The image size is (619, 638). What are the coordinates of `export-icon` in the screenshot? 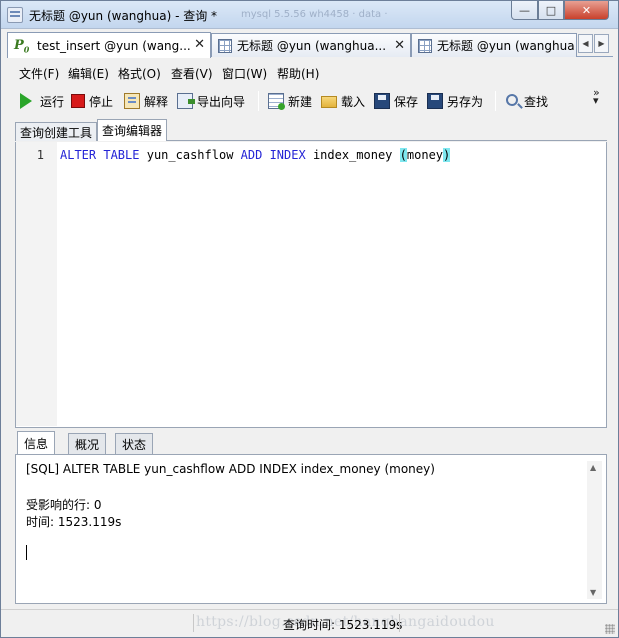 It's located at (186, 101).